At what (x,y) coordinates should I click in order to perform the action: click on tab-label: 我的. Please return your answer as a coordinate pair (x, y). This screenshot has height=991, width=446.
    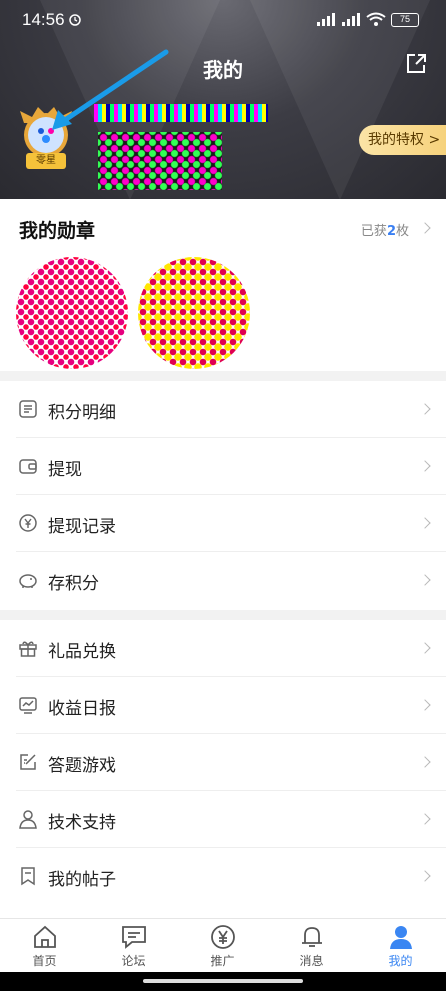
    Looking at the image, I should click on (400, 961).